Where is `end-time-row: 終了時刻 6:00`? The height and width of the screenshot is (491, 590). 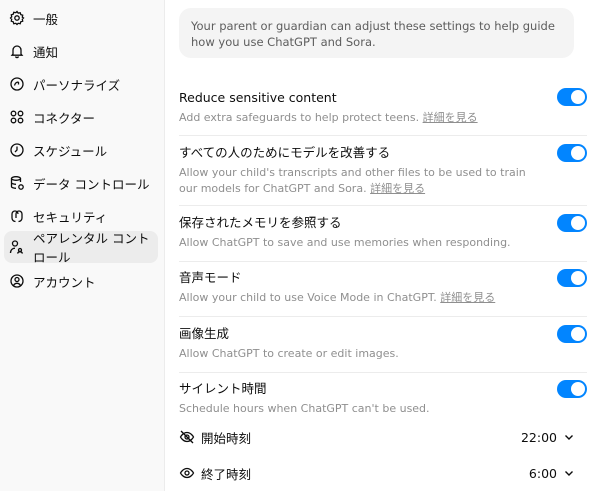
end-time-row: 終了時刻 6:00 is located at coordinates (377, 473).